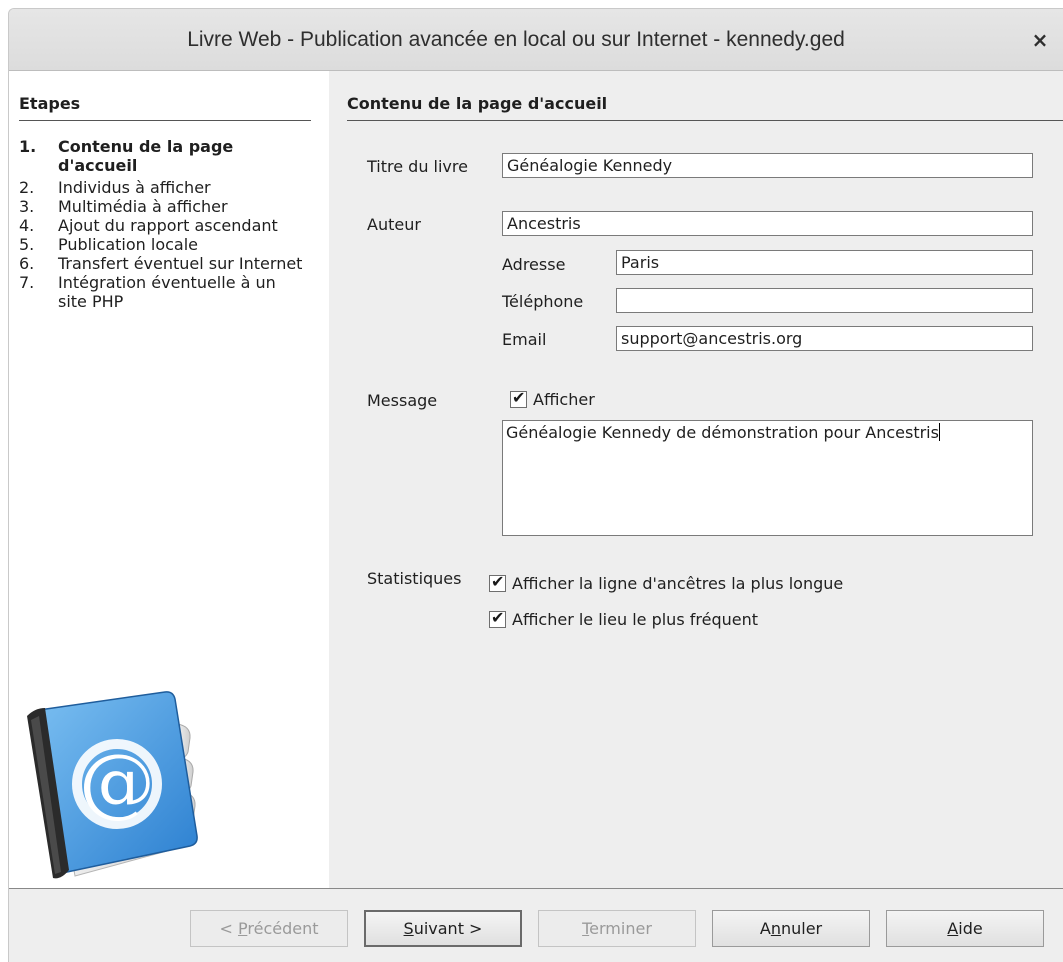 The height and width of the screenshot is (962, 1063). What do you see at coordinates (228, 928) in the screenshot?
I see `button-text: <` at bounding box center [228, 928].